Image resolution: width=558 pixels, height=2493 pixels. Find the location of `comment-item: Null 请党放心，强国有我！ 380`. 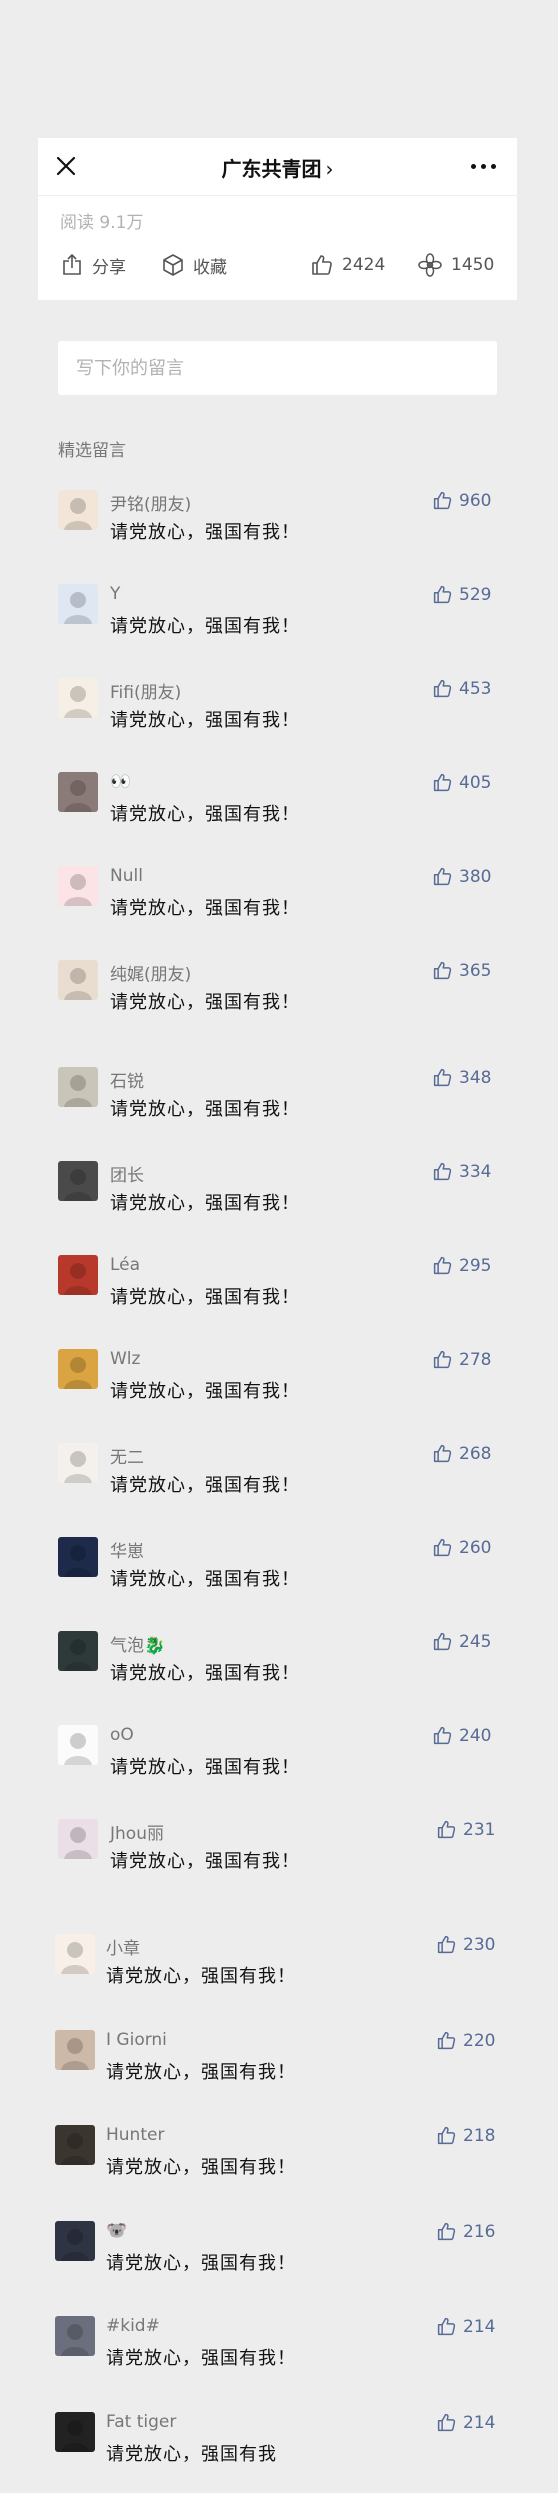

comment-item: Null 请党放心，强国有我！ 380 is located at coordinates (279, 906).